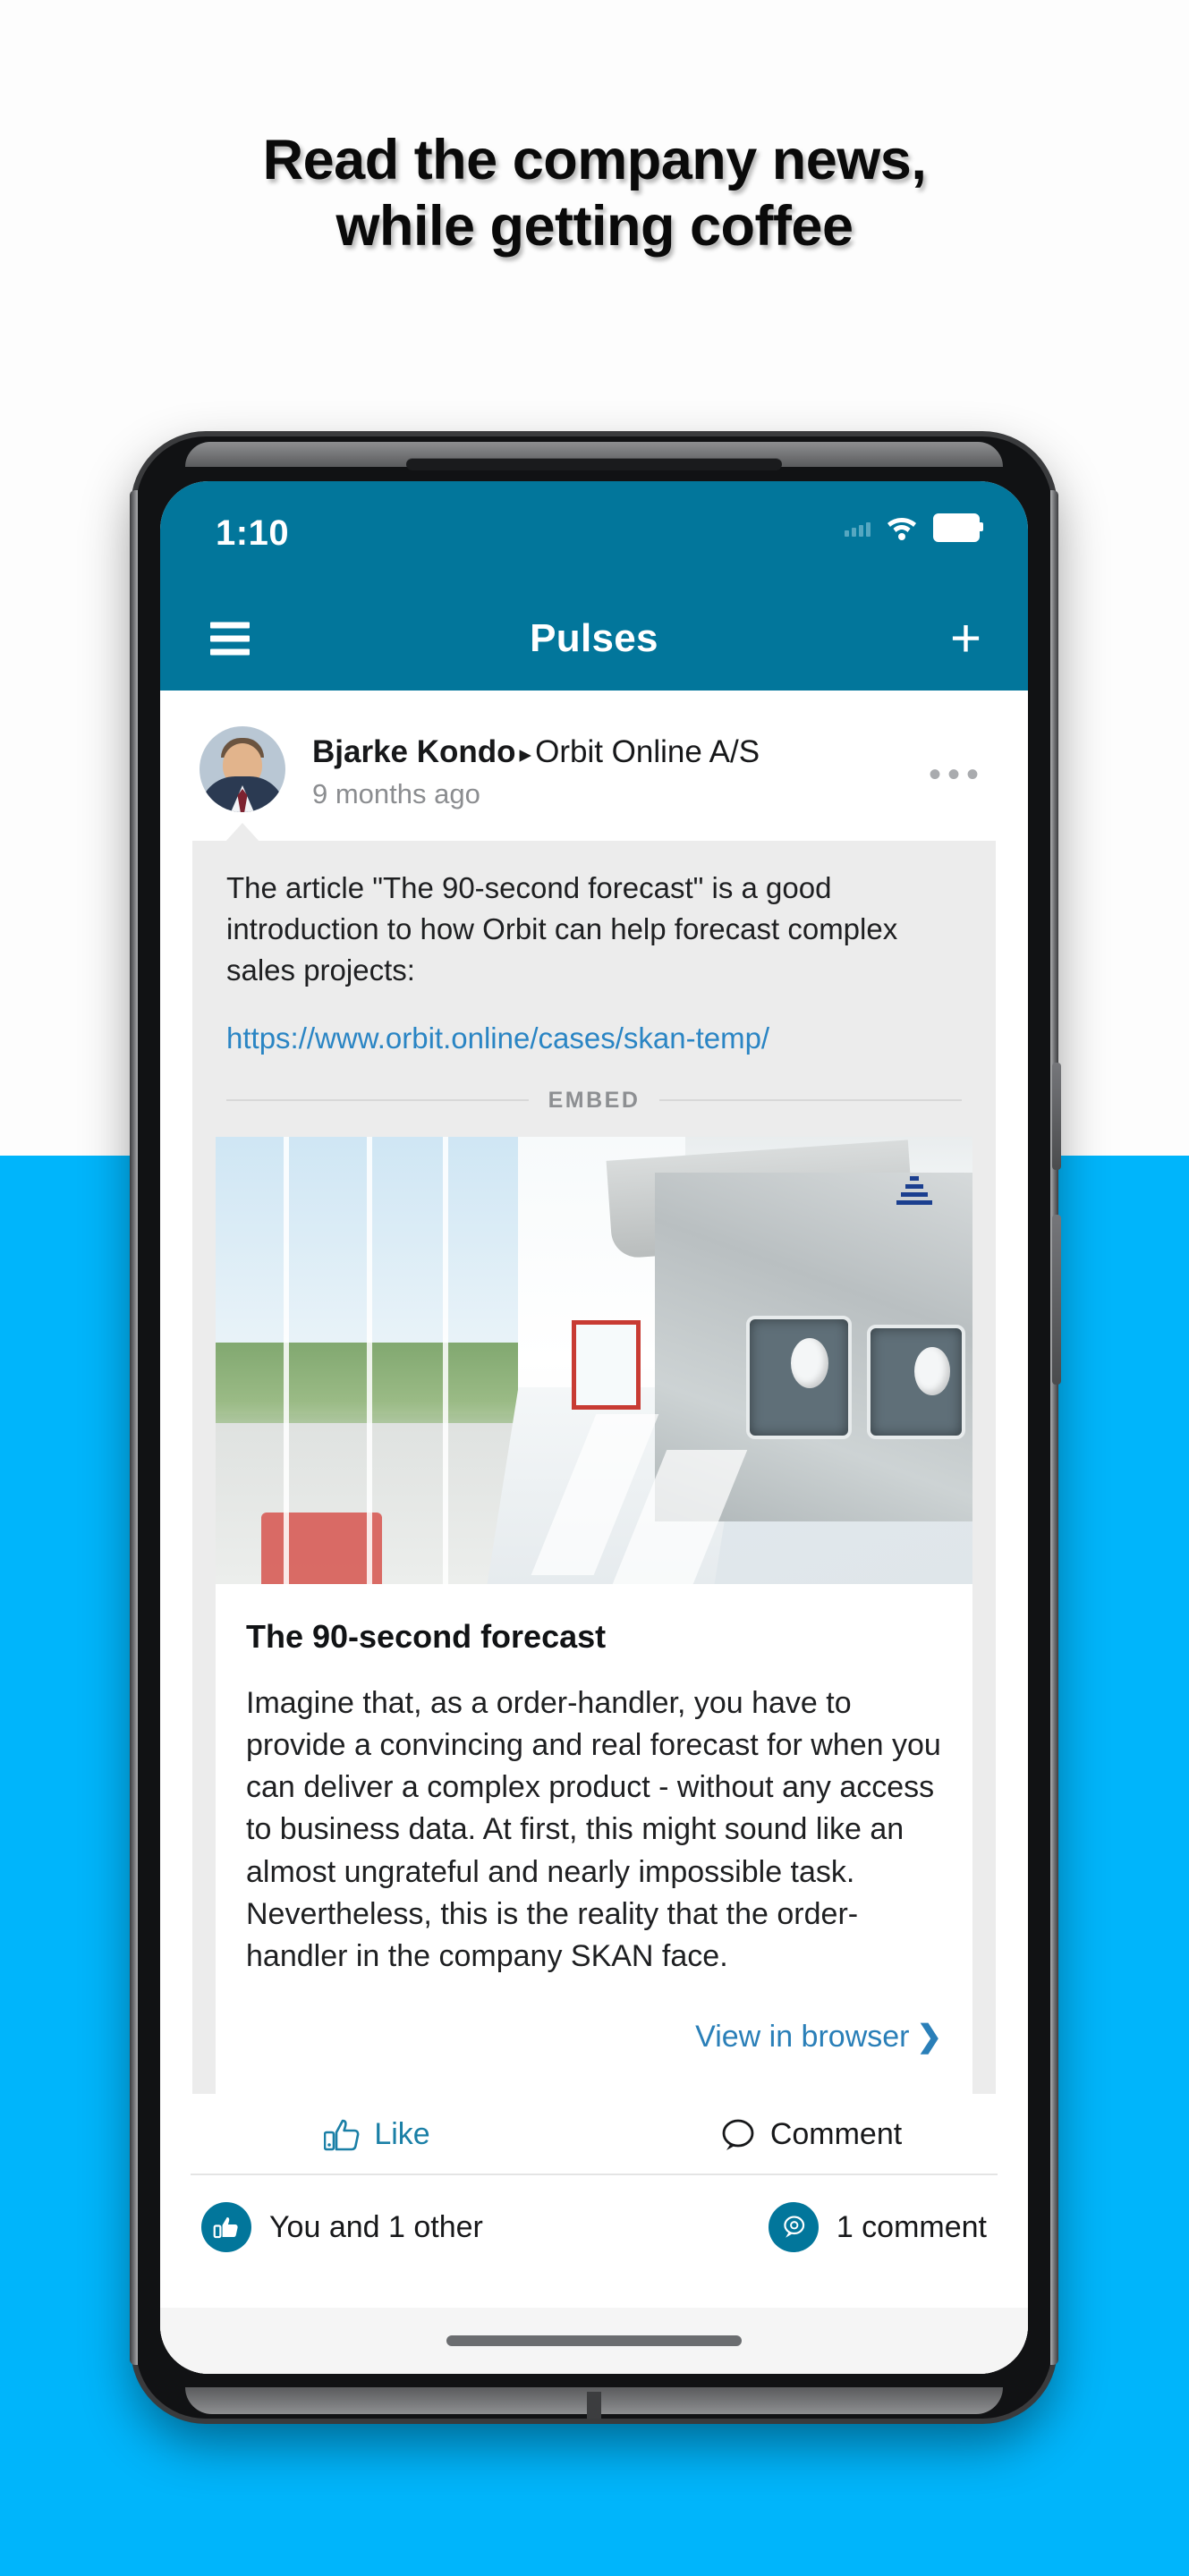  What do you see at coordinates (929, 2037) in the screenshot?
I see `chevron-right-icon: ❯` at bounding box center [929, 2037].